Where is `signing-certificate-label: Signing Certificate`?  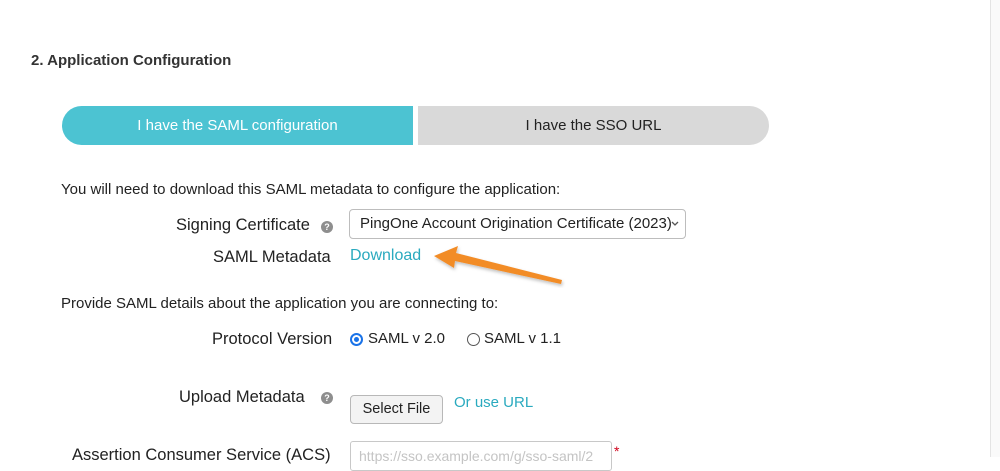
signing-certificate-label: Signing Certificate is located at coordinates (243, 225).